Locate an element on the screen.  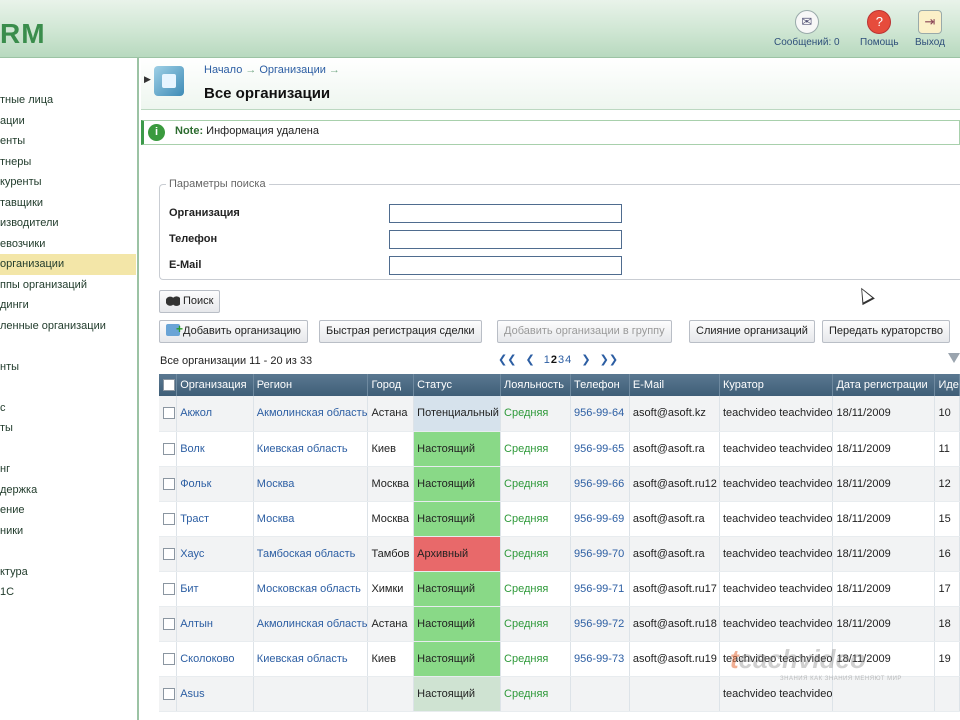
cell-organization: Хаус is located at coordinates (215, 554).